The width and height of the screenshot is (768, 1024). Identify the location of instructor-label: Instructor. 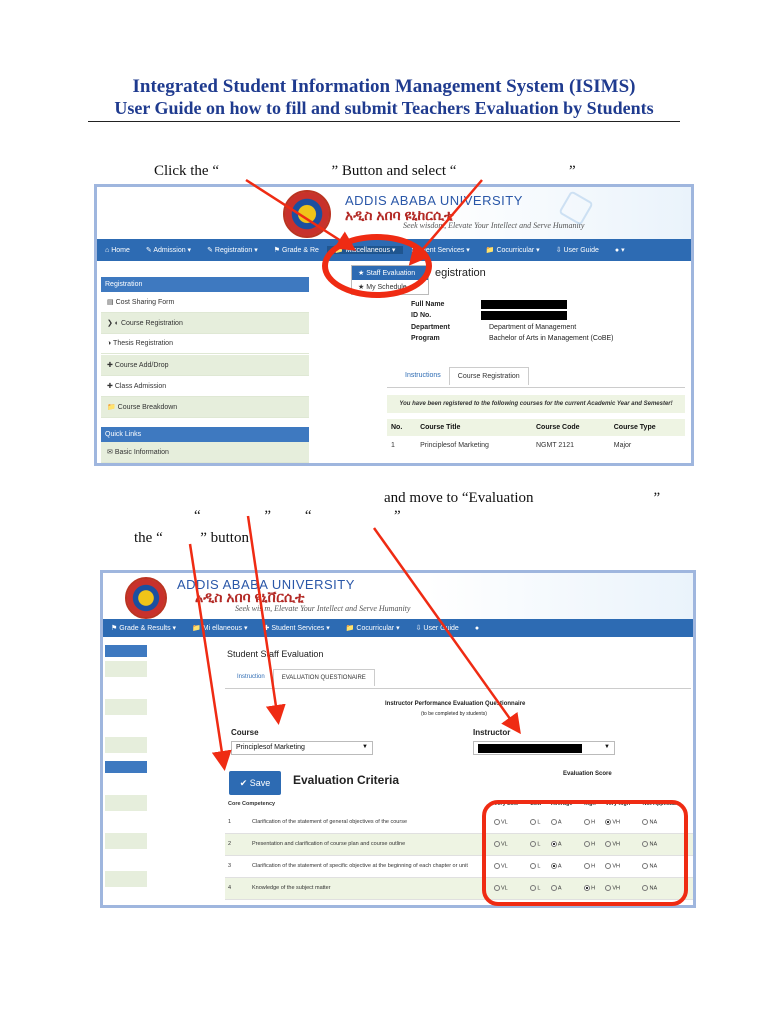
(492, 732).